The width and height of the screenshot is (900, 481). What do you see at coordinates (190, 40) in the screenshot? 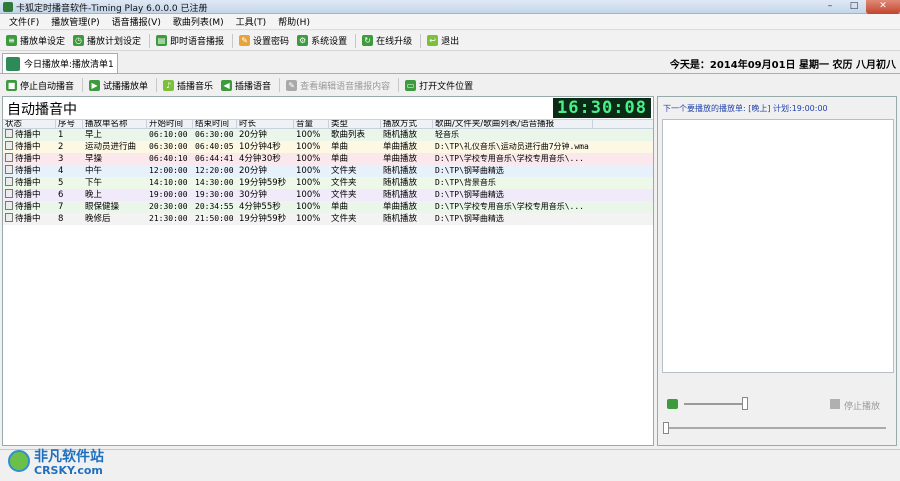
I see `instant-broadcast-button: ▤ 即时语音播报` at bounding box center [190, 40].